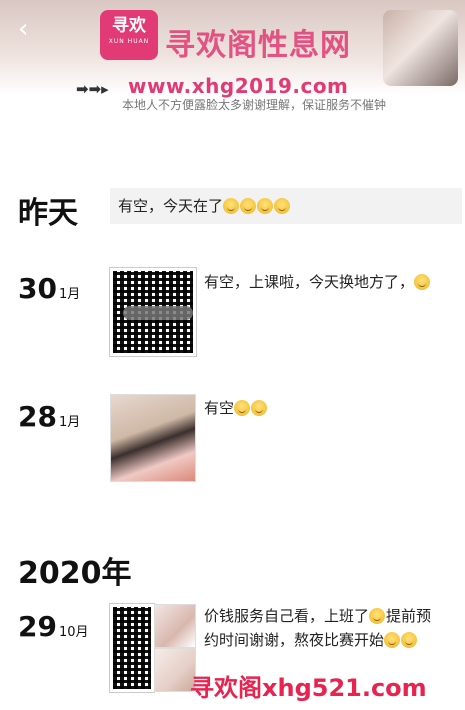  I want to click on site-logo: 寻欢 XUN HUAN, so click(129, 35).